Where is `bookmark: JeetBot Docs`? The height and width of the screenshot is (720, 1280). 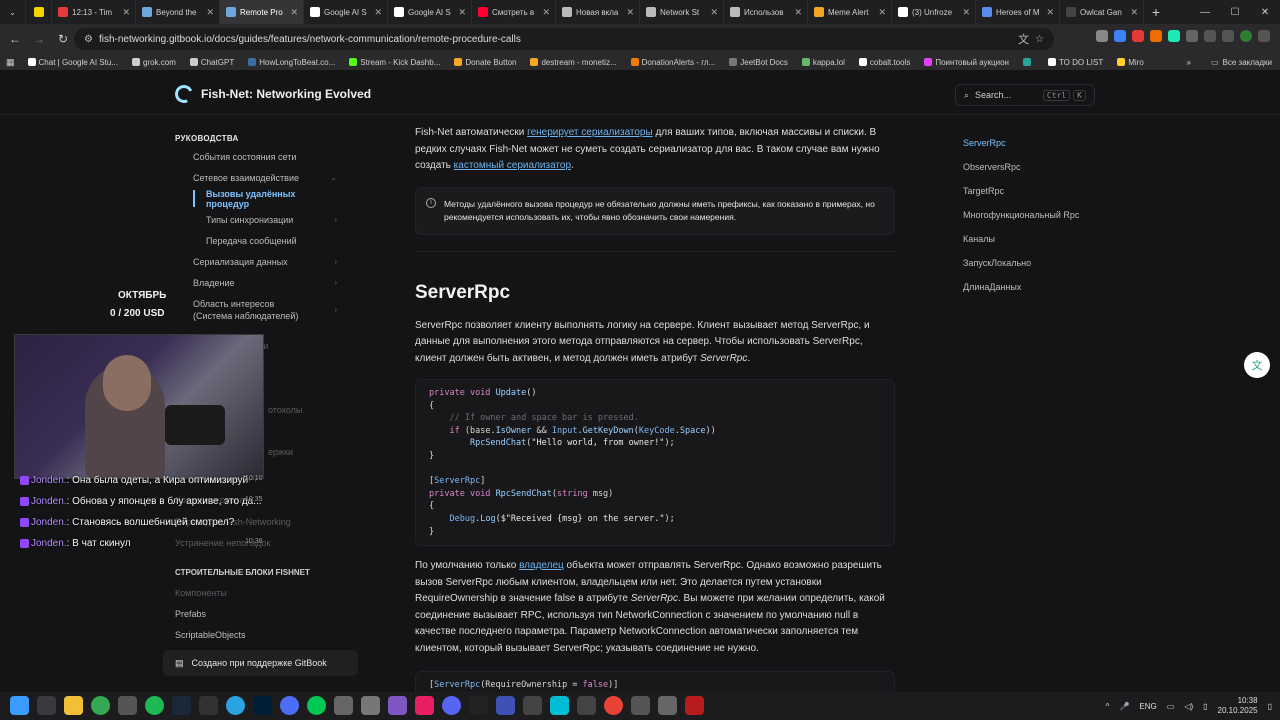
bookmark: JeetBot Docs is located at coordinates (758, 62).